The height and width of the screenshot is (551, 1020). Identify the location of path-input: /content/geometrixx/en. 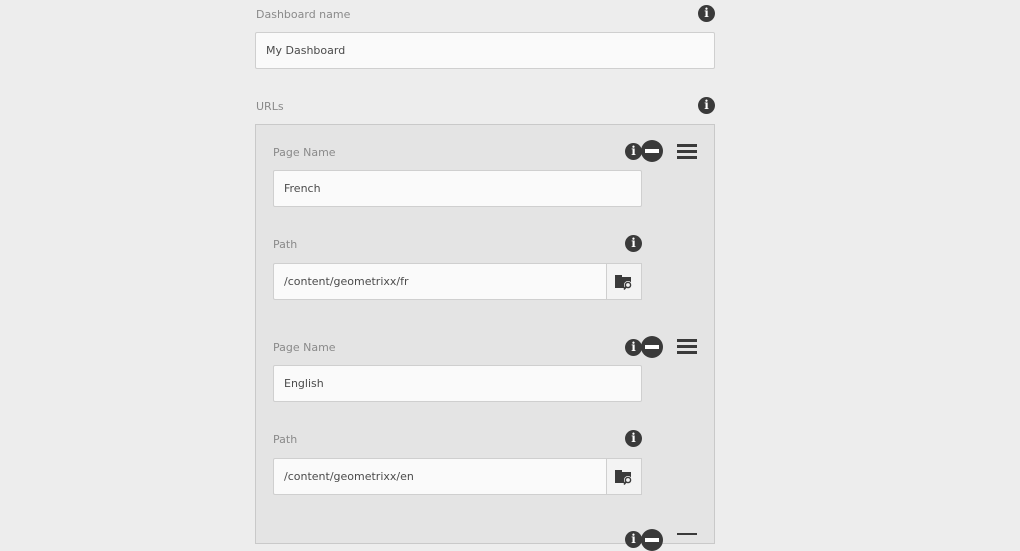
(440, 476).